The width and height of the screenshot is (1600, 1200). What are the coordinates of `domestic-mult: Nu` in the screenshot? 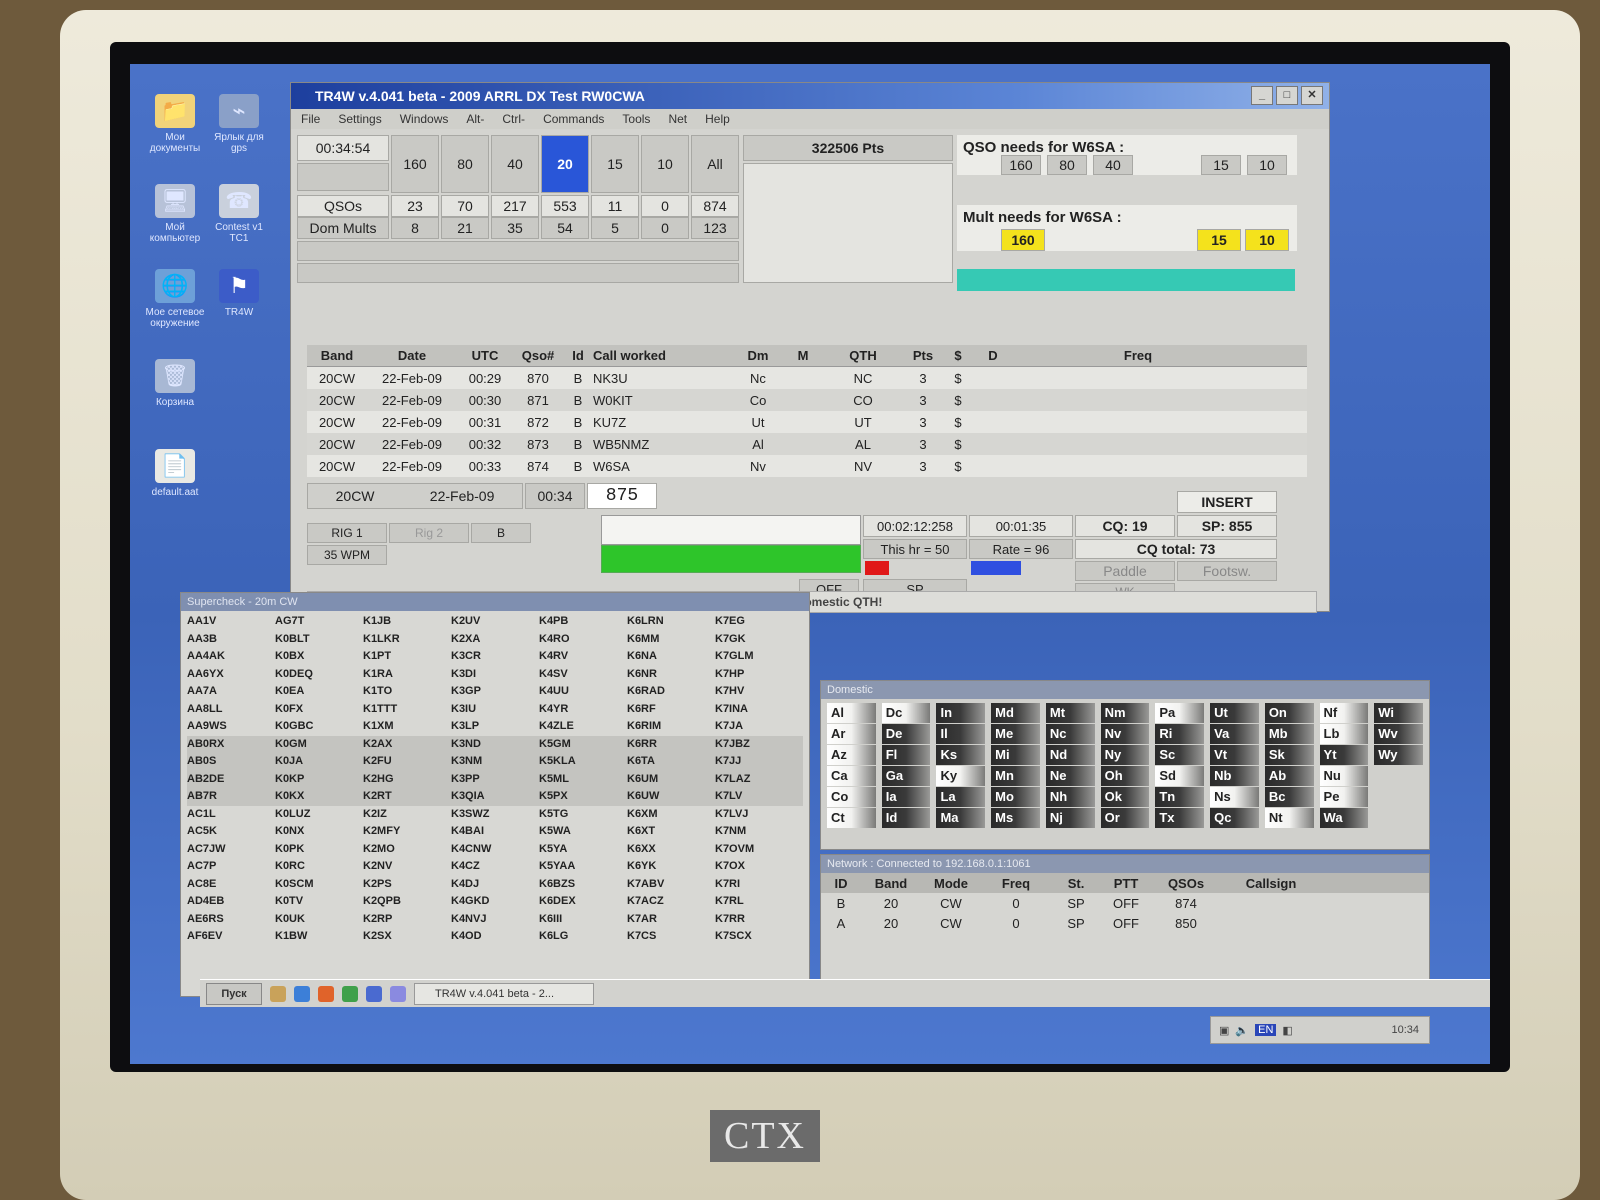 It's located at (1344, 776).